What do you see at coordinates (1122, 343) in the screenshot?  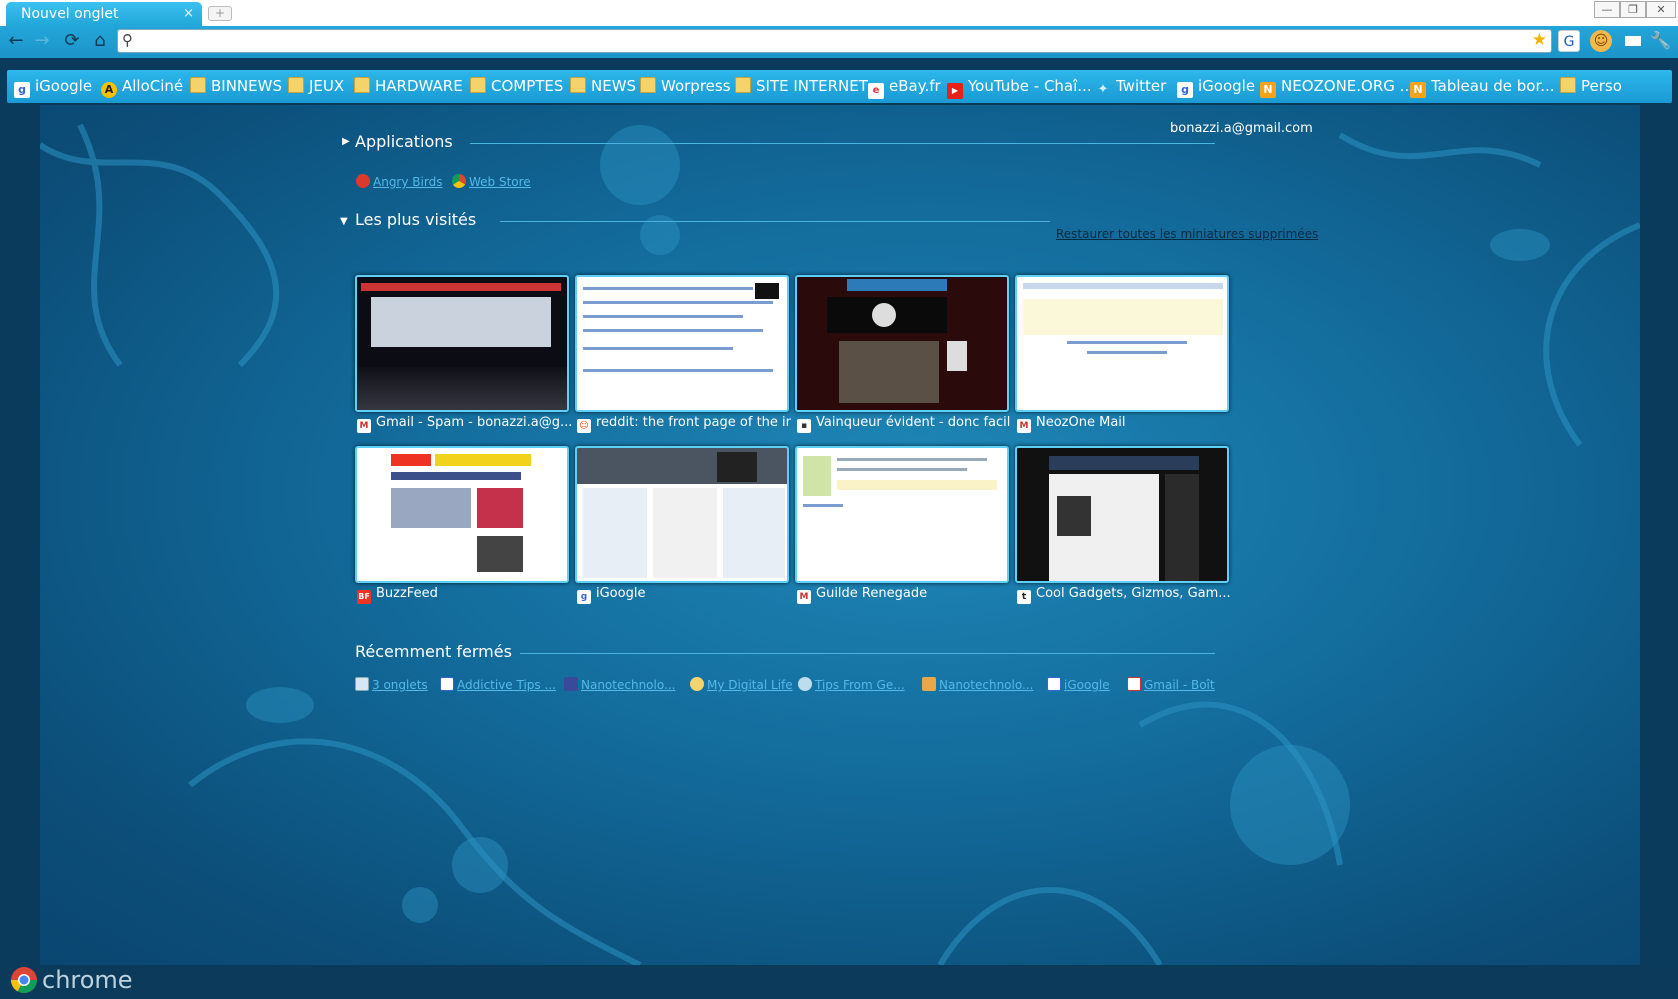 I see `thumbnail-neozone-mail` at bounding box center [1122, 343].